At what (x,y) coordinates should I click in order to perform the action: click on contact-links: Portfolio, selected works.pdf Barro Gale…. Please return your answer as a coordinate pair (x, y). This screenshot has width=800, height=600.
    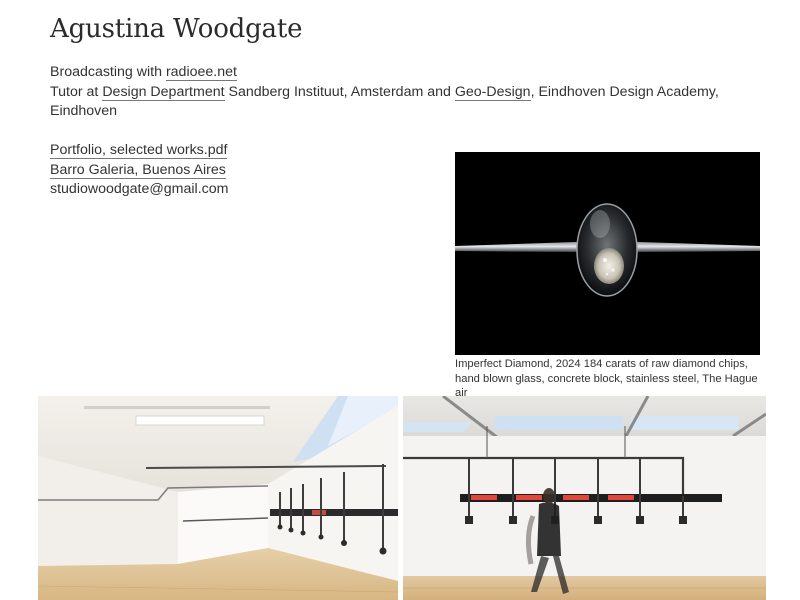
    Looking at the image, I should click on (139, 170).